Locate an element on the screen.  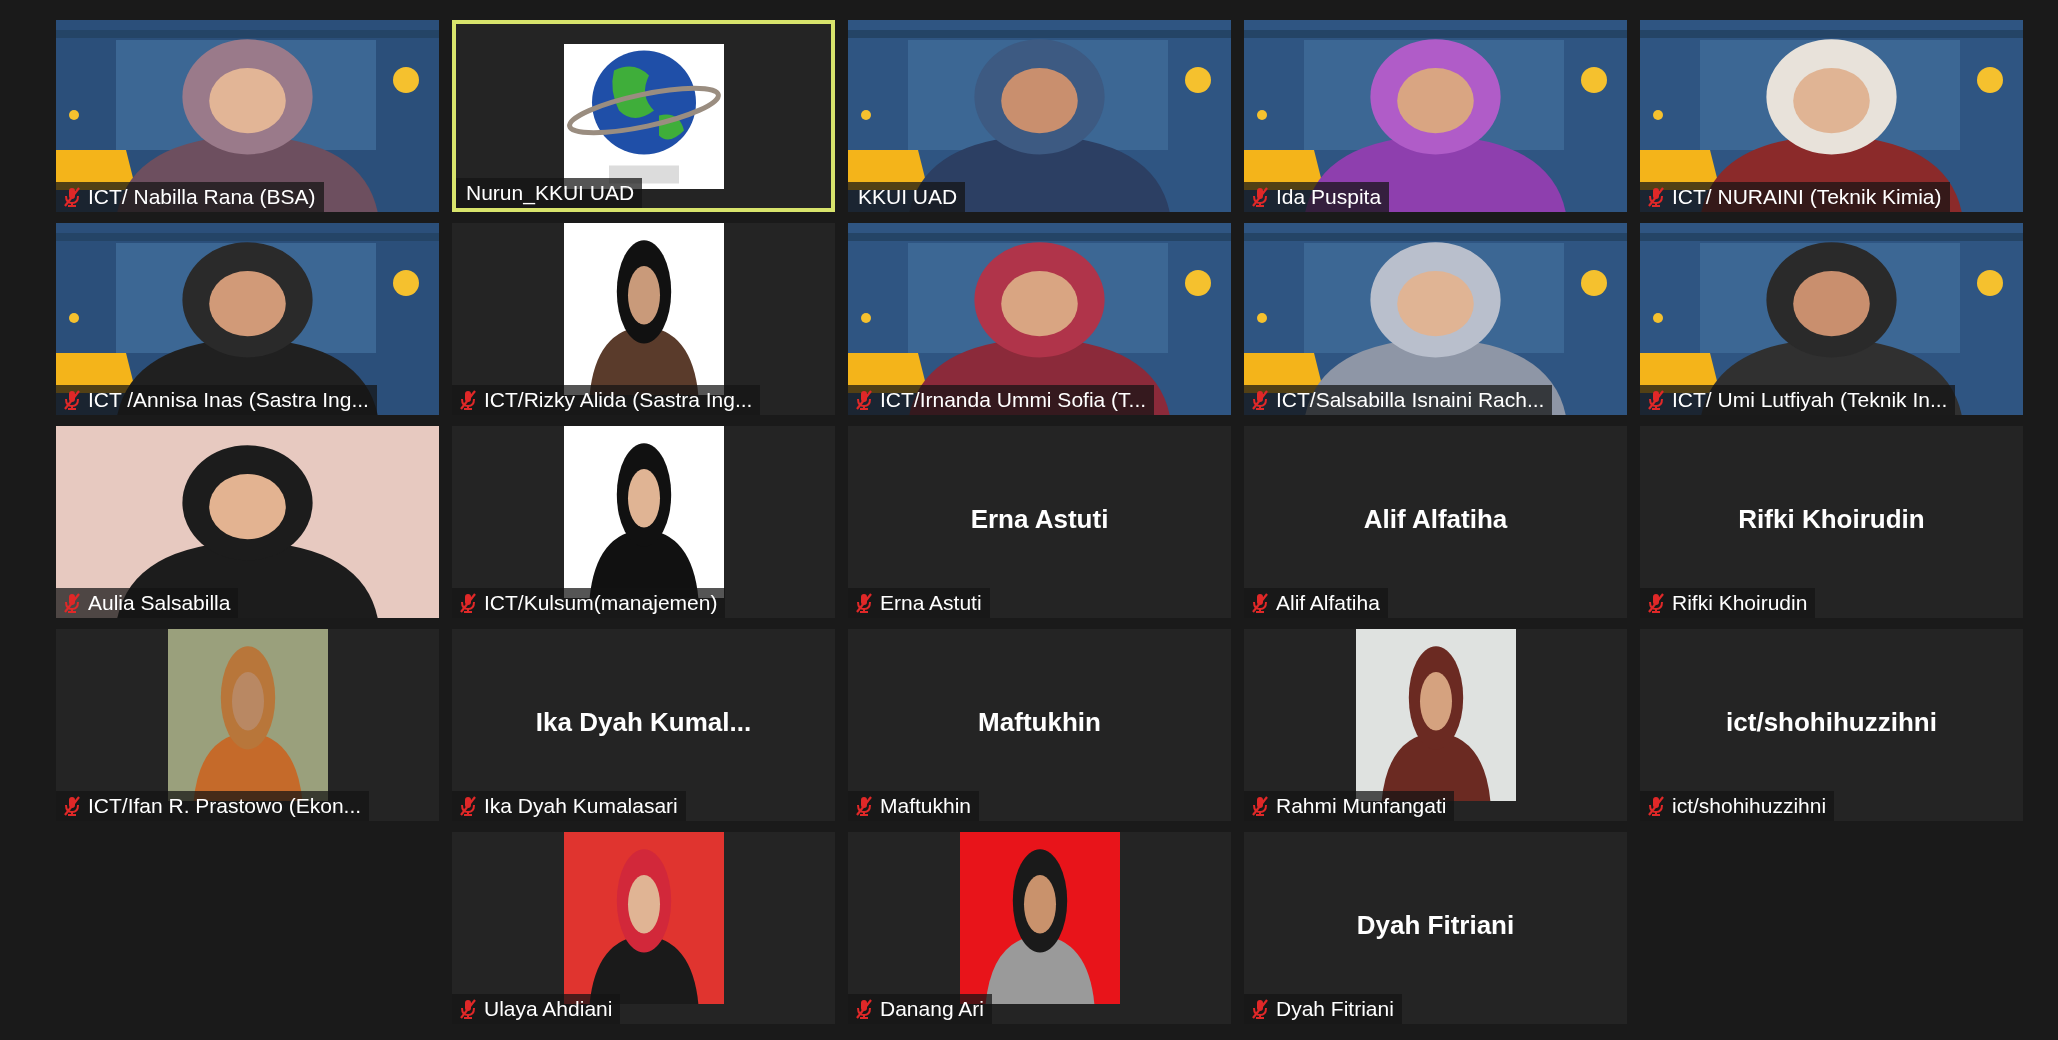
video-tile: ICT/ NURAINI (Teknik Kimia) is located at coordinates (1831, 116).